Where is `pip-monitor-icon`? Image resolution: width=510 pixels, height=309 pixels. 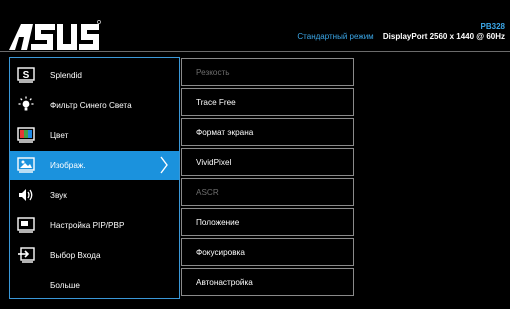 pip-monitor-icon is located at coordinates (26, 225).